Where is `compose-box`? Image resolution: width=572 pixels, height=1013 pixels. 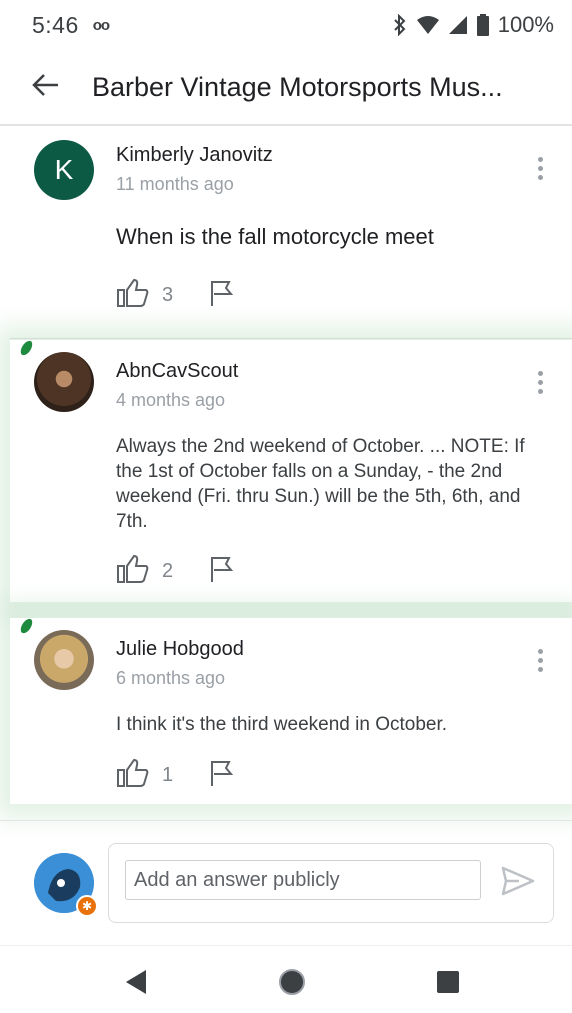 compose-box is located at coordinates (331, 883).